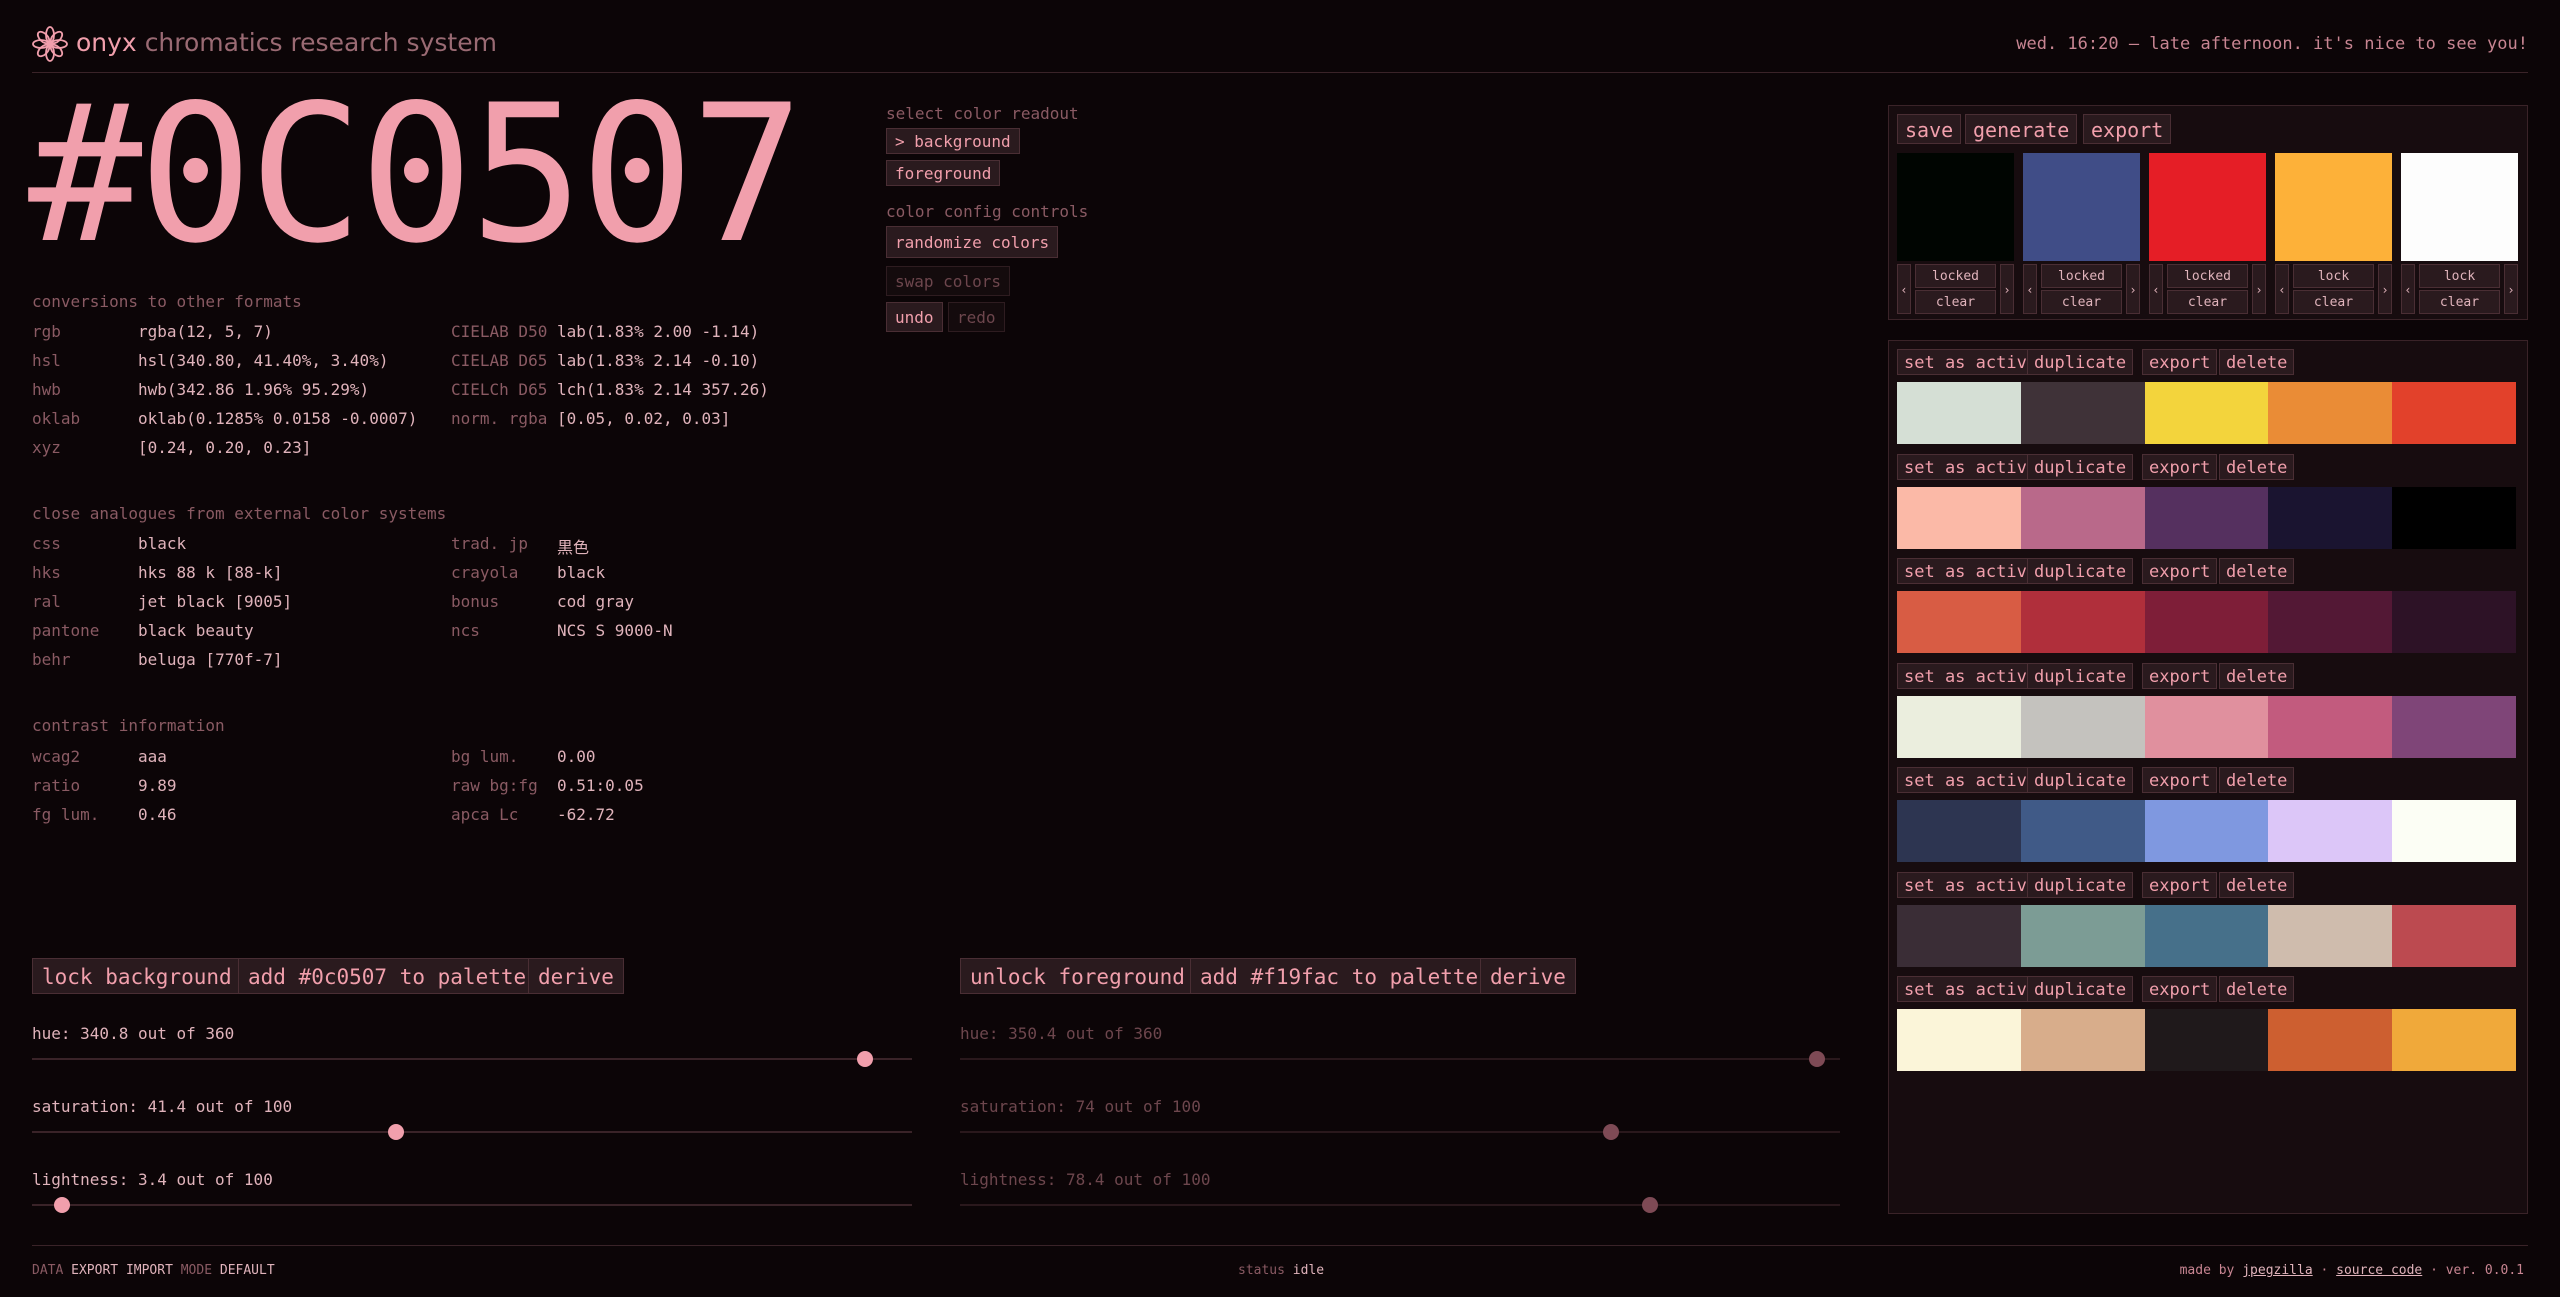 The width and height of the screenshot is (2560, 1297). What do you see at coordinates (247, 1270) in the screenshot?
I see `default-mode-item: DEFAULT` at bounding box center [247, 1270].